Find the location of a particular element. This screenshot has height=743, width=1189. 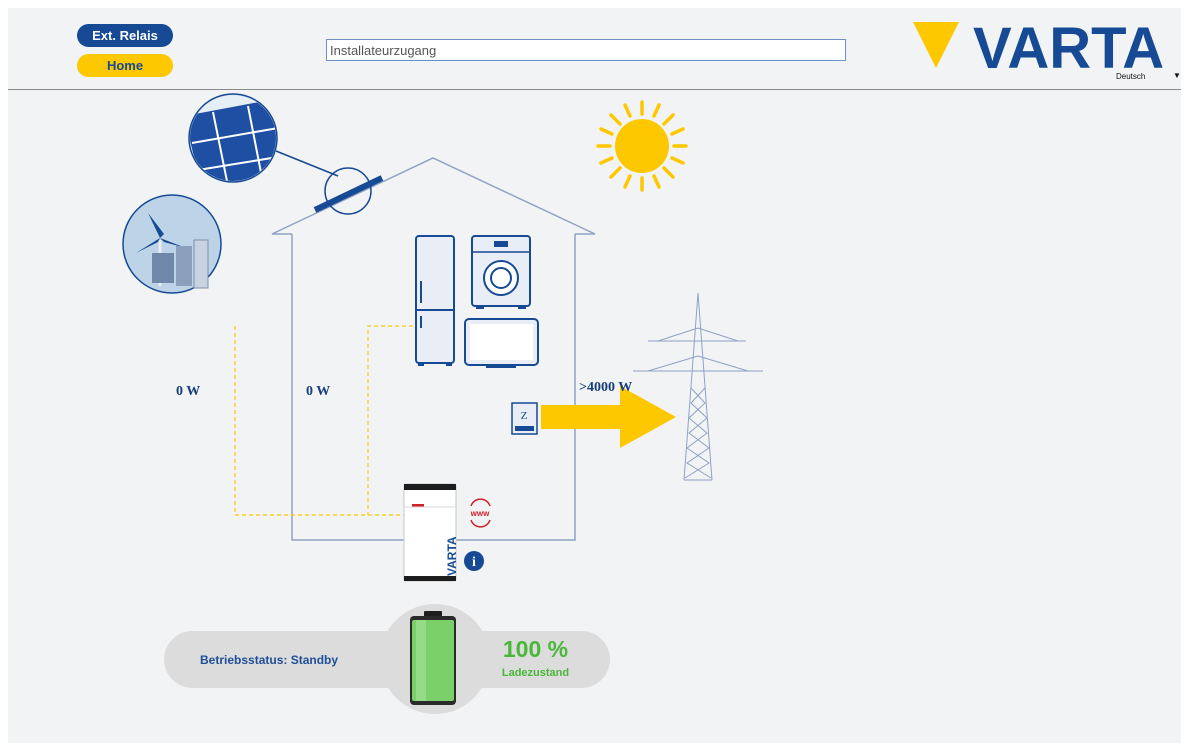

state-of-charge-label: Ladezustand is located at coordinates (535, 673).